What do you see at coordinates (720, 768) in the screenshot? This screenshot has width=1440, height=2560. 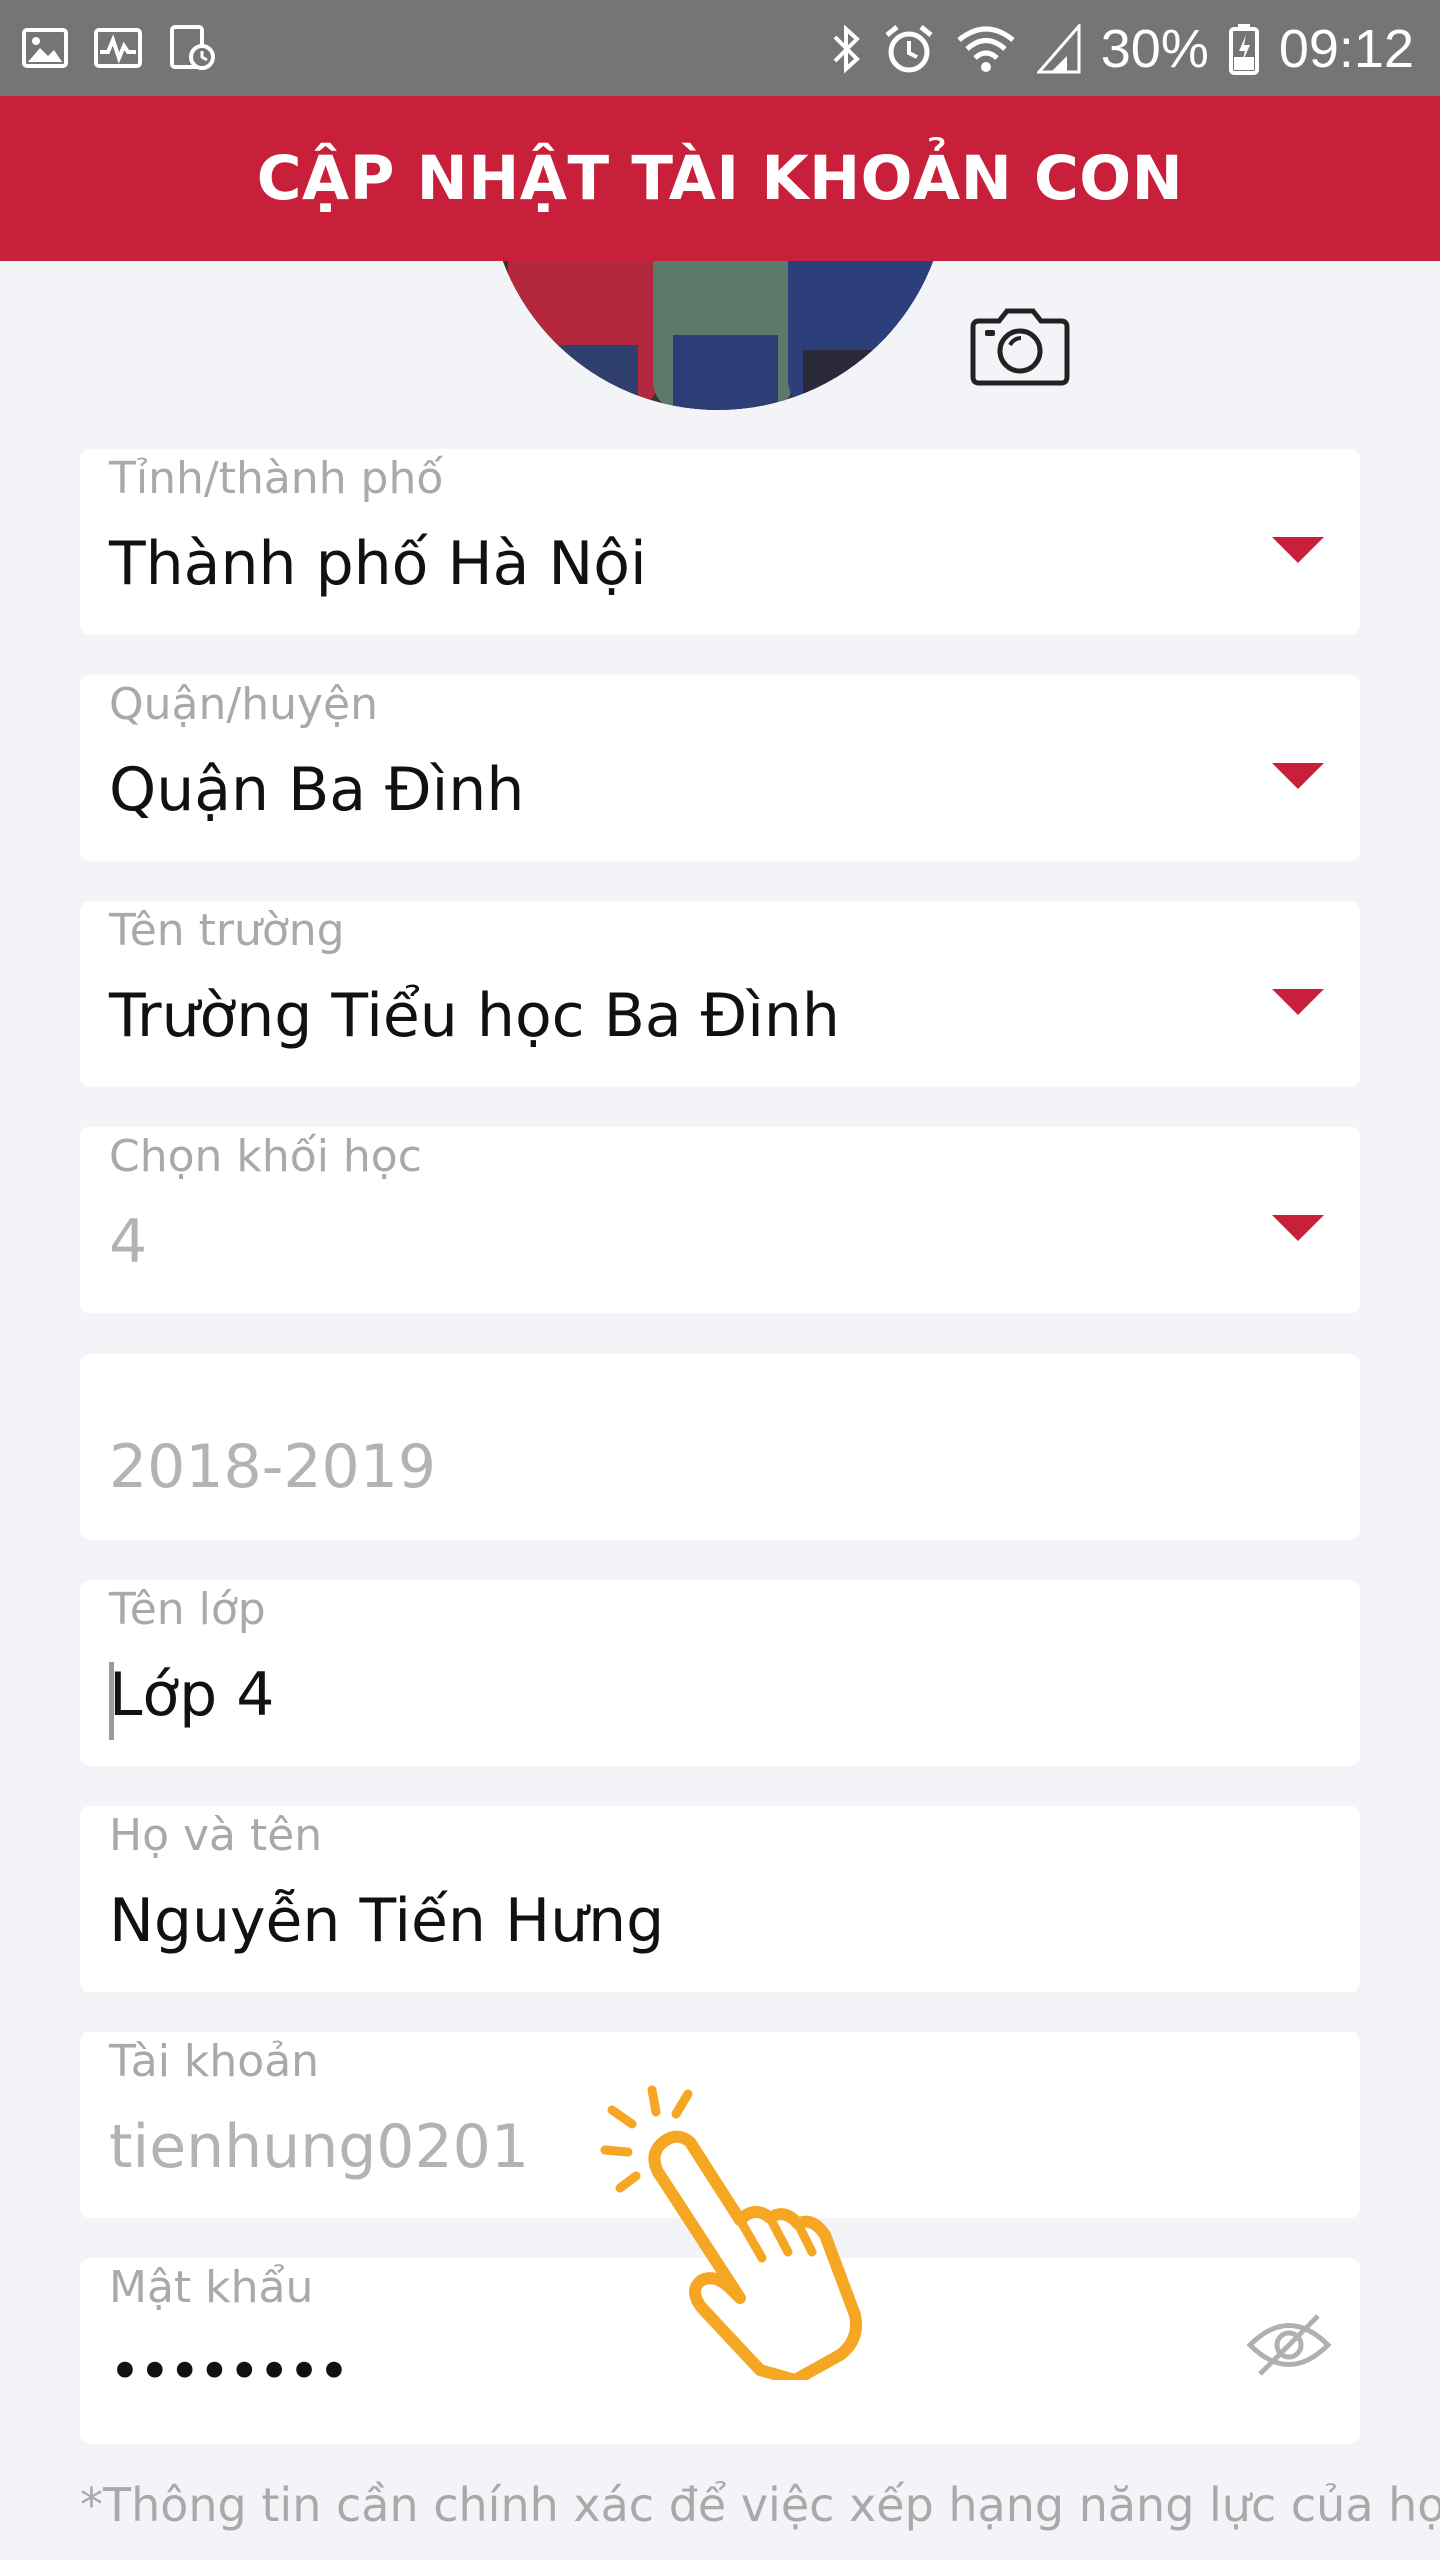 I see `district-select: Quận/huyện Quận Ba Đình` at bounding box center [720, 768].